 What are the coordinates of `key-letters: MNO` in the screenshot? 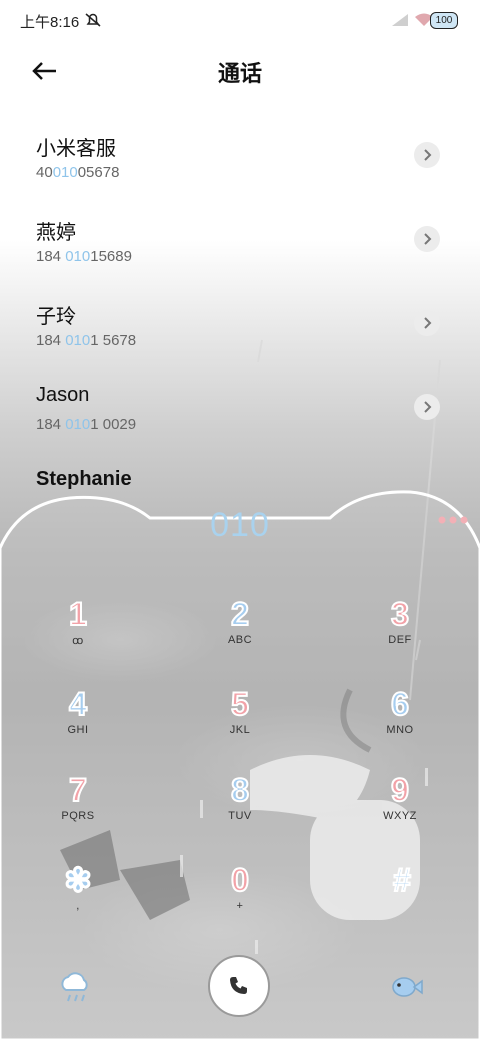 It's located at (400, 730).